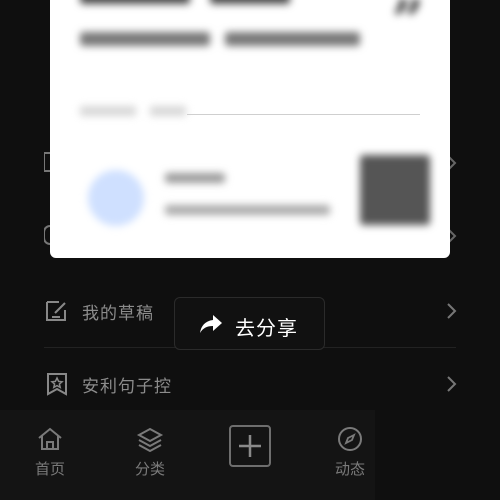  Describe the element at coordinates (407, 27) in the screenshot. I see `quote-mark-icon: ”` at that location.